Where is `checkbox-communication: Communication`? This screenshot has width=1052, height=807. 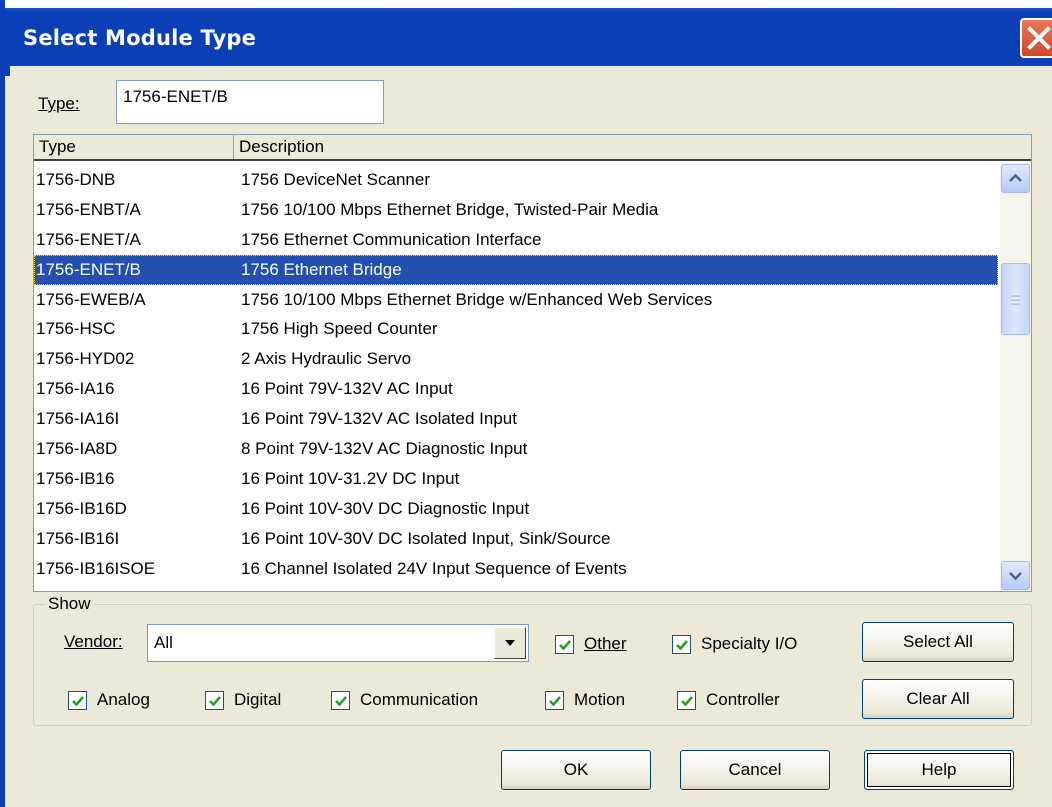 checkbox-communication: Communication is located at coordinates (404, 700).